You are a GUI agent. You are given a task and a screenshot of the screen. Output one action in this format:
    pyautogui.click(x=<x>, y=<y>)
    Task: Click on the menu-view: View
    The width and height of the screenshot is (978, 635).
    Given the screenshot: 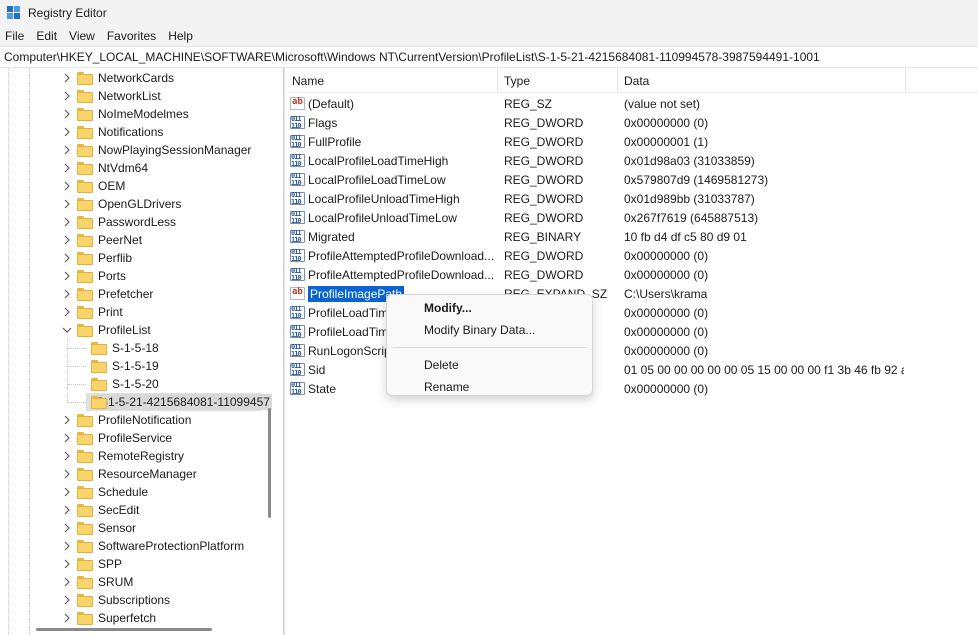 What is the action you would take?
    pyautogui.click(x=83, y=36)
    